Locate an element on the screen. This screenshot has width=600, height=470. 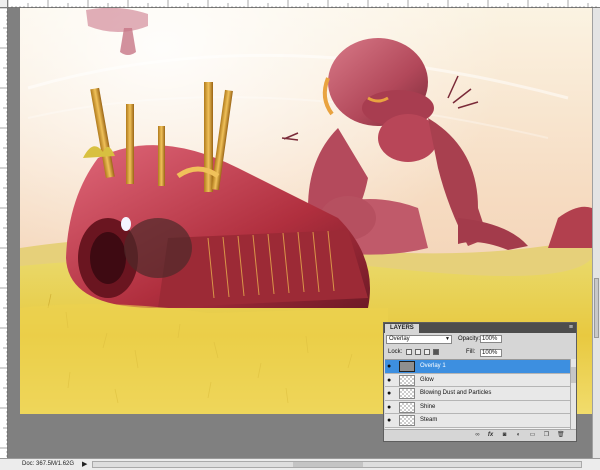
tab-layers: LAYERS is located at coordinates (402, 328).